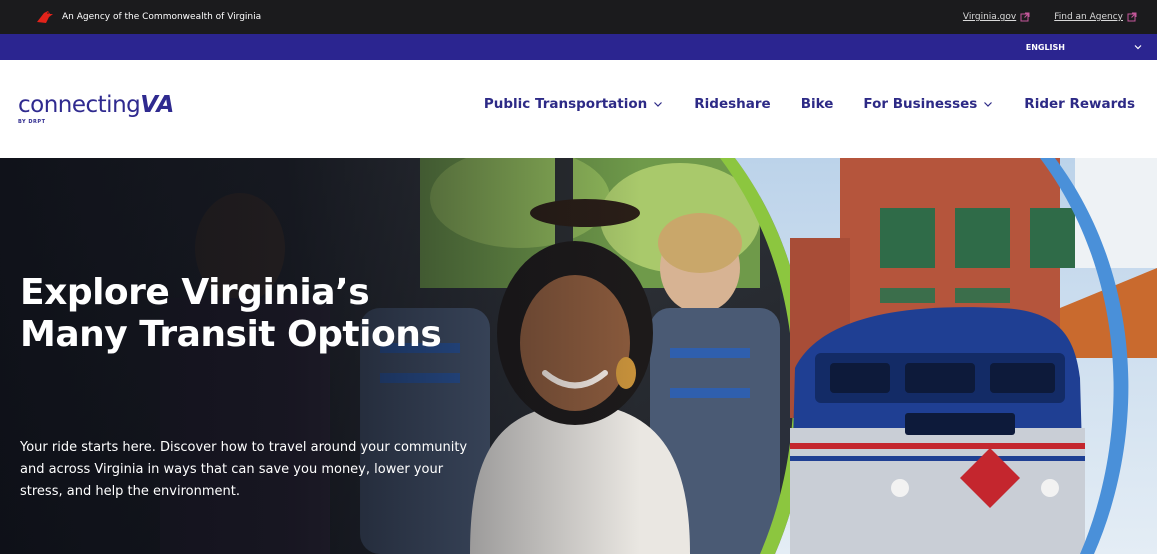  I want to click on nav-label: For Businesses, so click(920, 104).